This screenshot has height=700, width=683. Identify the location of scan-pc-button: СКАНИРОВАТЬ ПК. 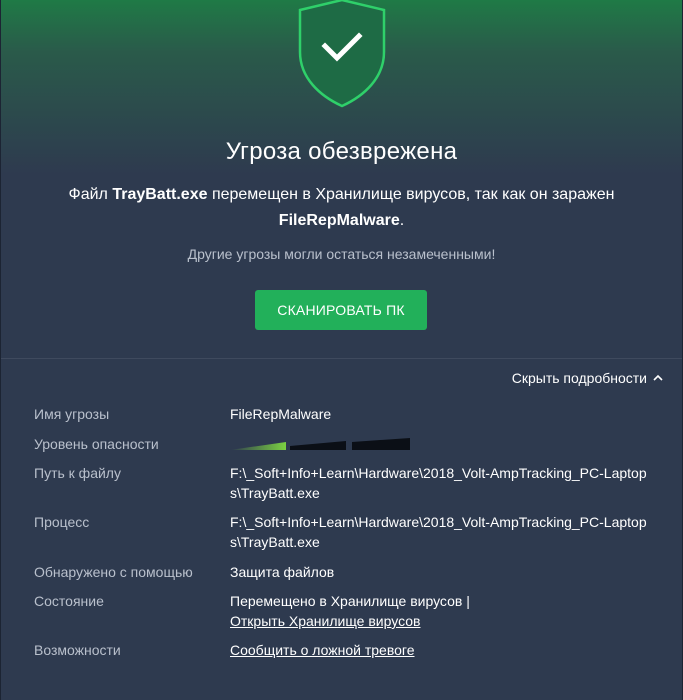
(341, 310).